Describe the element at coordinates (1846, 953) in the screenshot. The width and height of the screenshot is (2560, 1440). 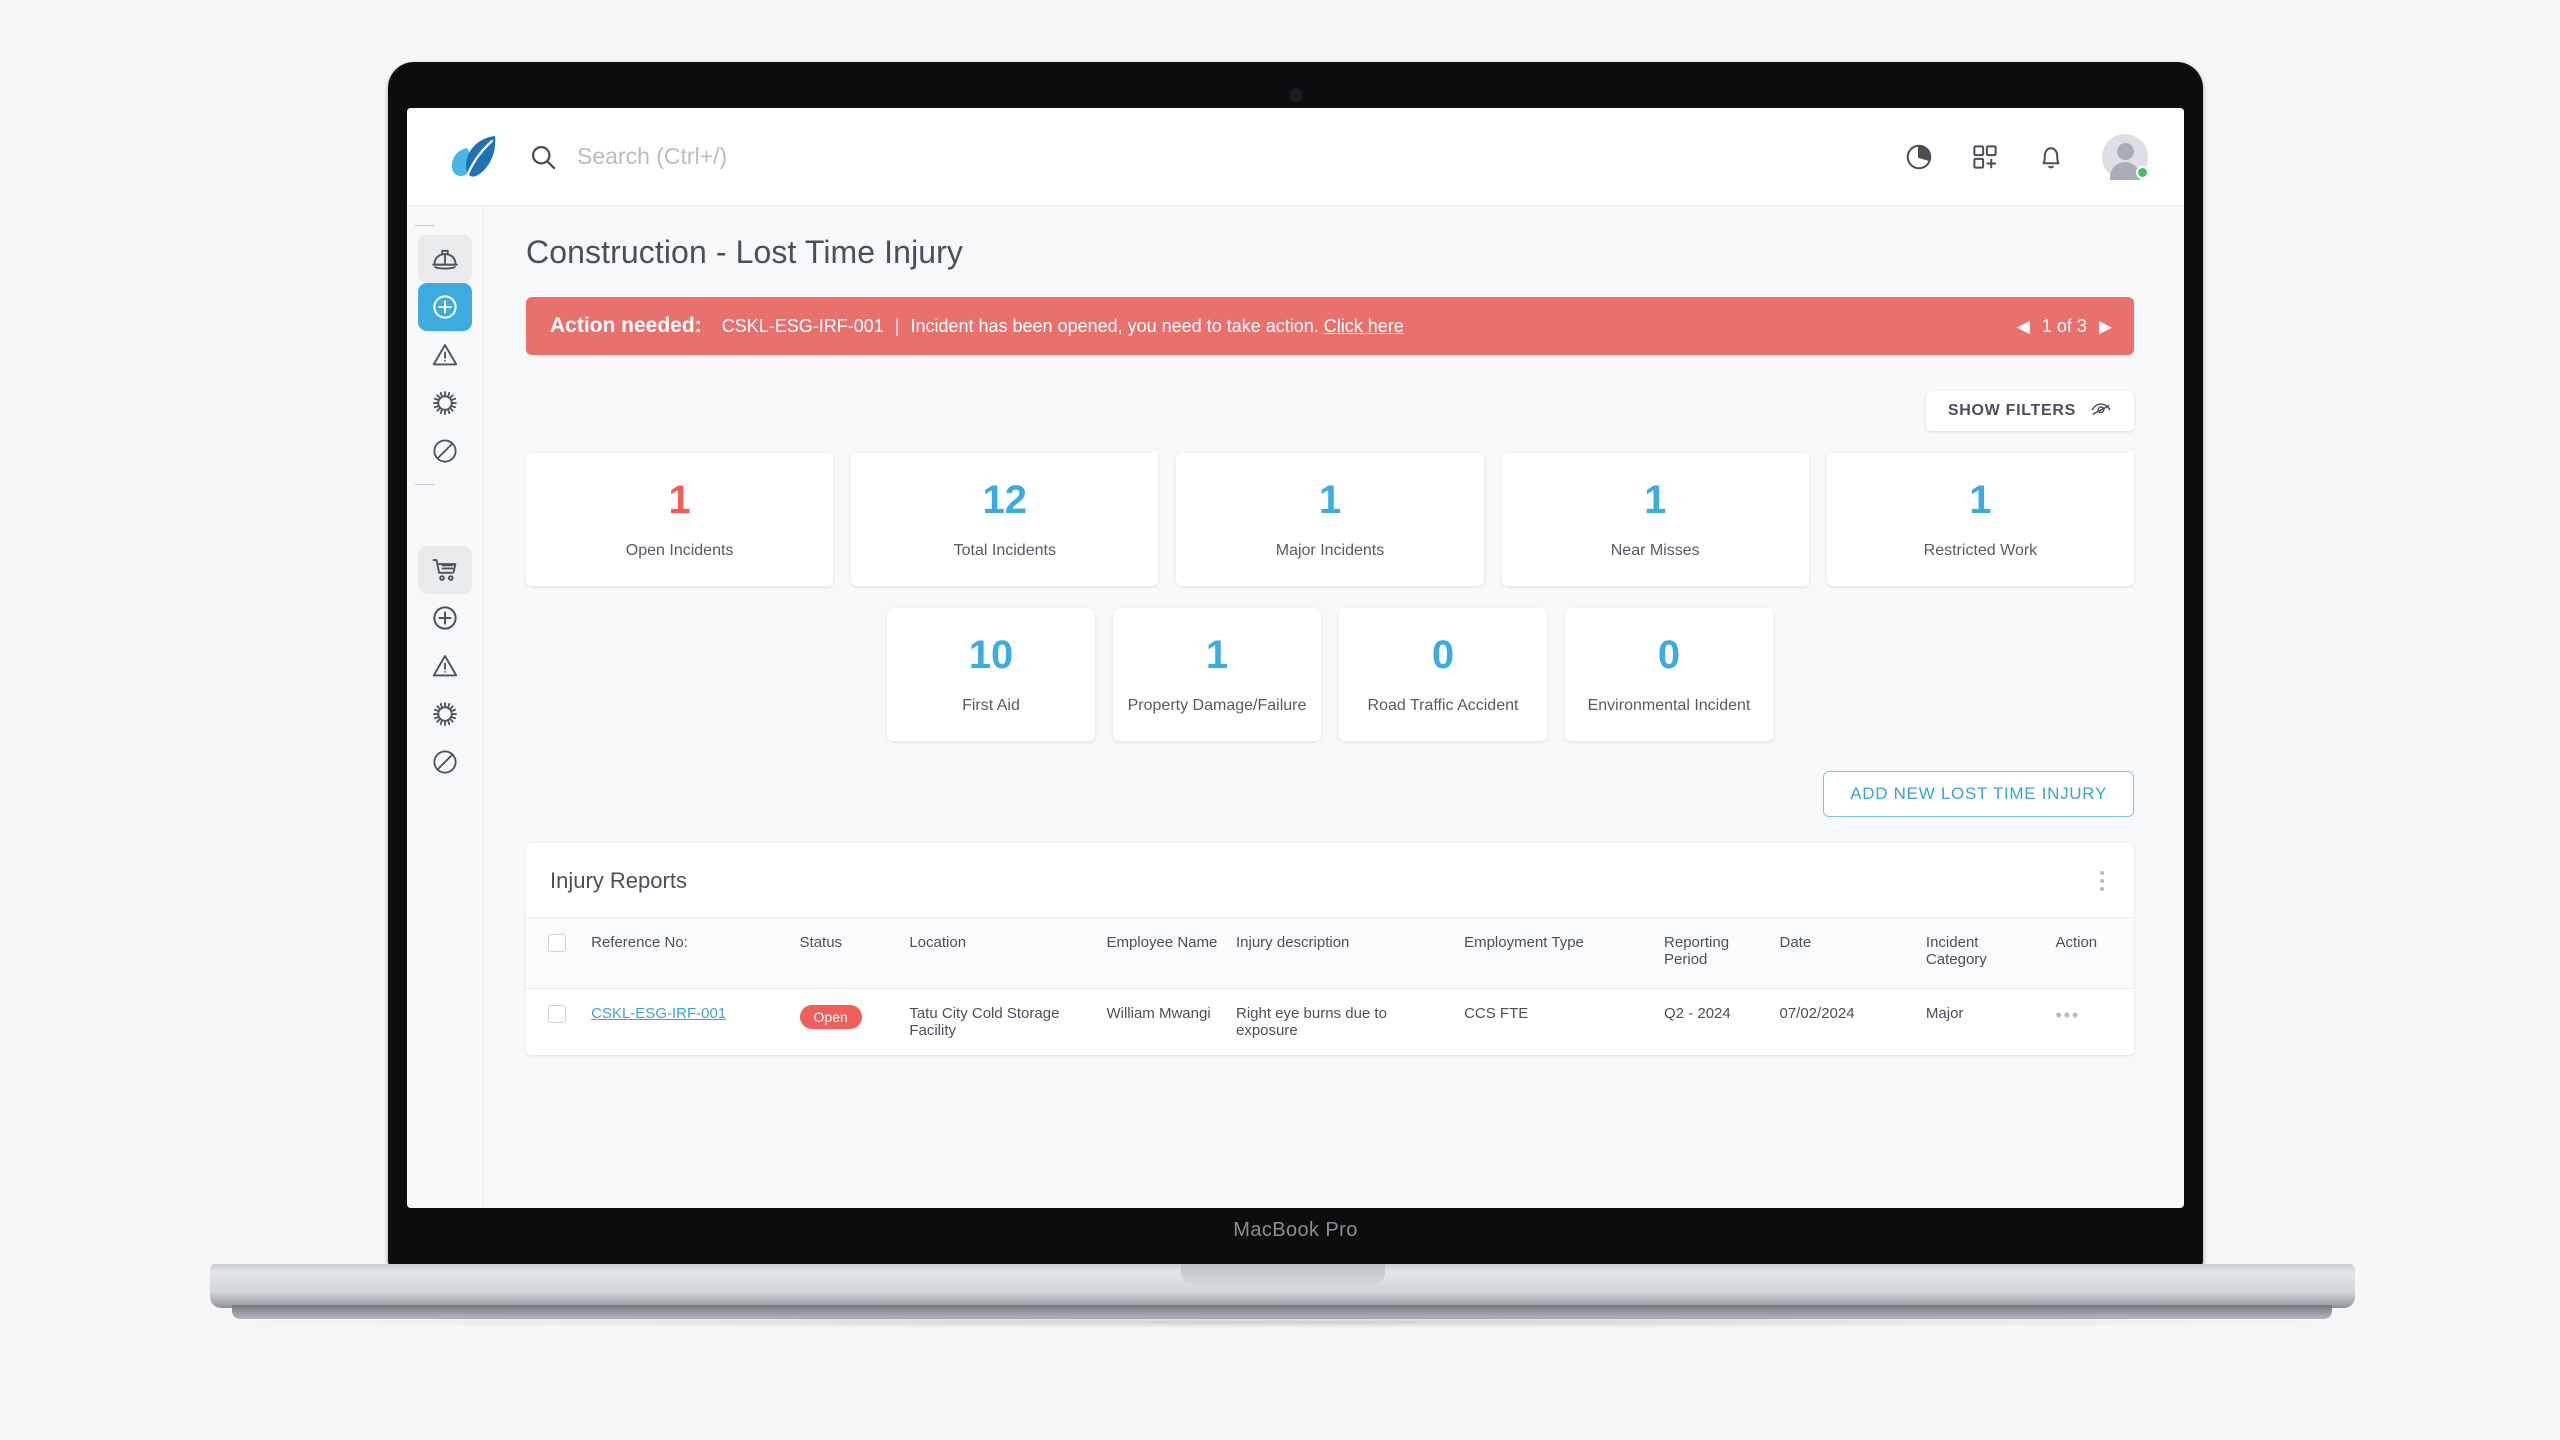
I see `column-header-date: Date` at that location.